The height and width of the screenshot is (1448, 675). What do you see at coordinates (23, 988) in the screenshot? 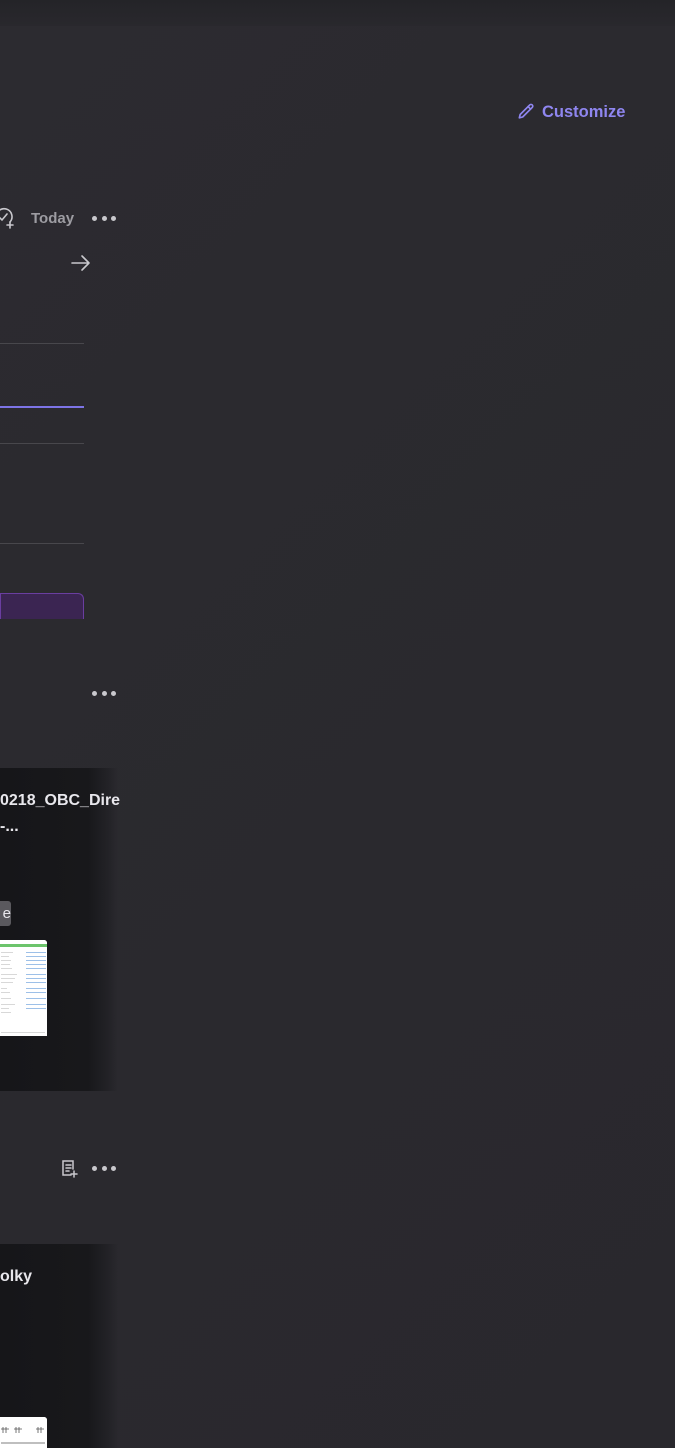
I see `file-thumbnail` at bounding box center [23, 988].